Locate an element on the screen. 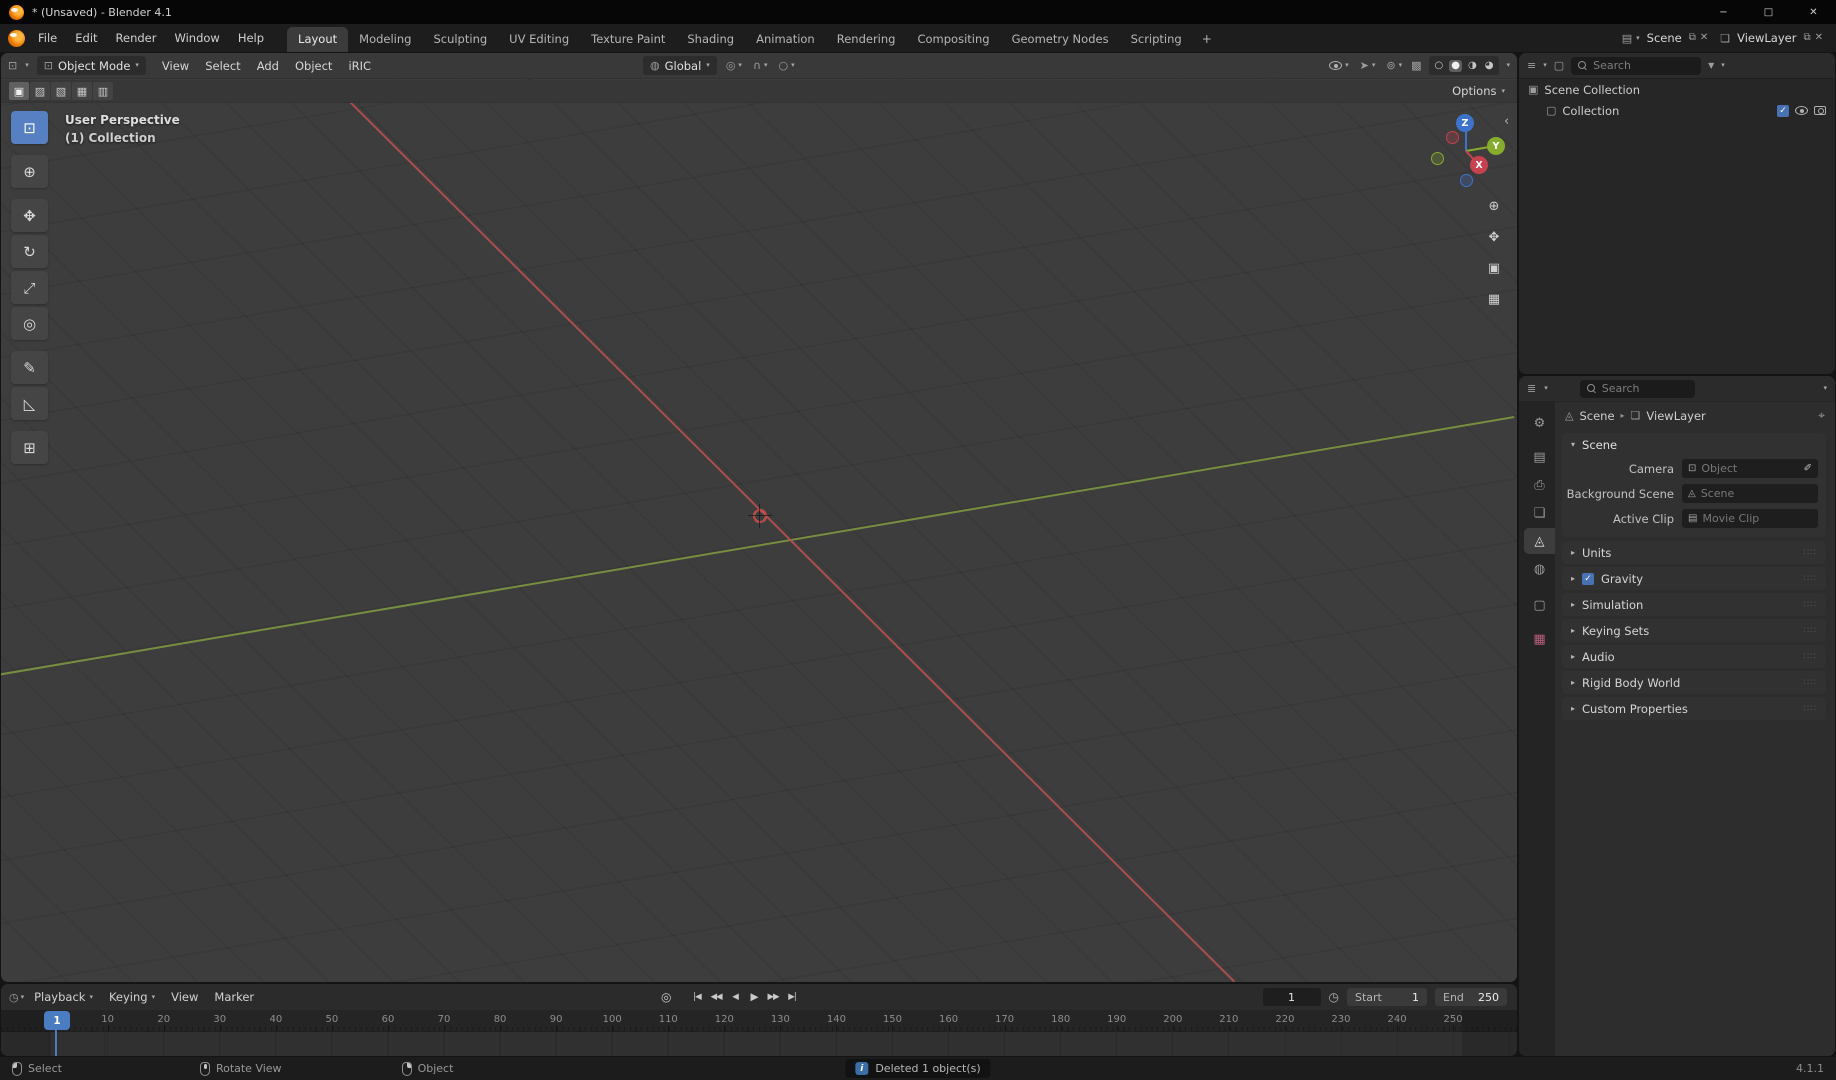 The height and width of the screenshot is (1080, 1836). workspace-tab-modeling: Modeling is located at coordinates (385, 39).